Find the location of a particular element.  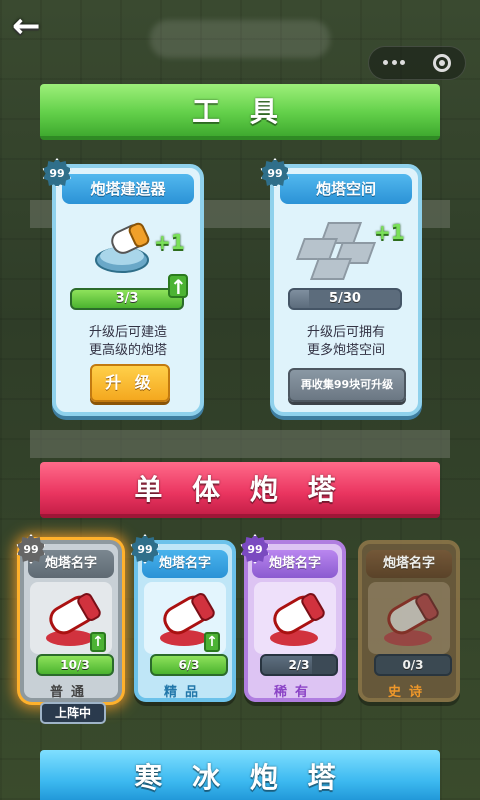

tower-builder-card: 炮塔建造器 +1 3/3 ↑ 升级后可建造 更高级的炮塔 升 级 is located at coordinates (128, 290).